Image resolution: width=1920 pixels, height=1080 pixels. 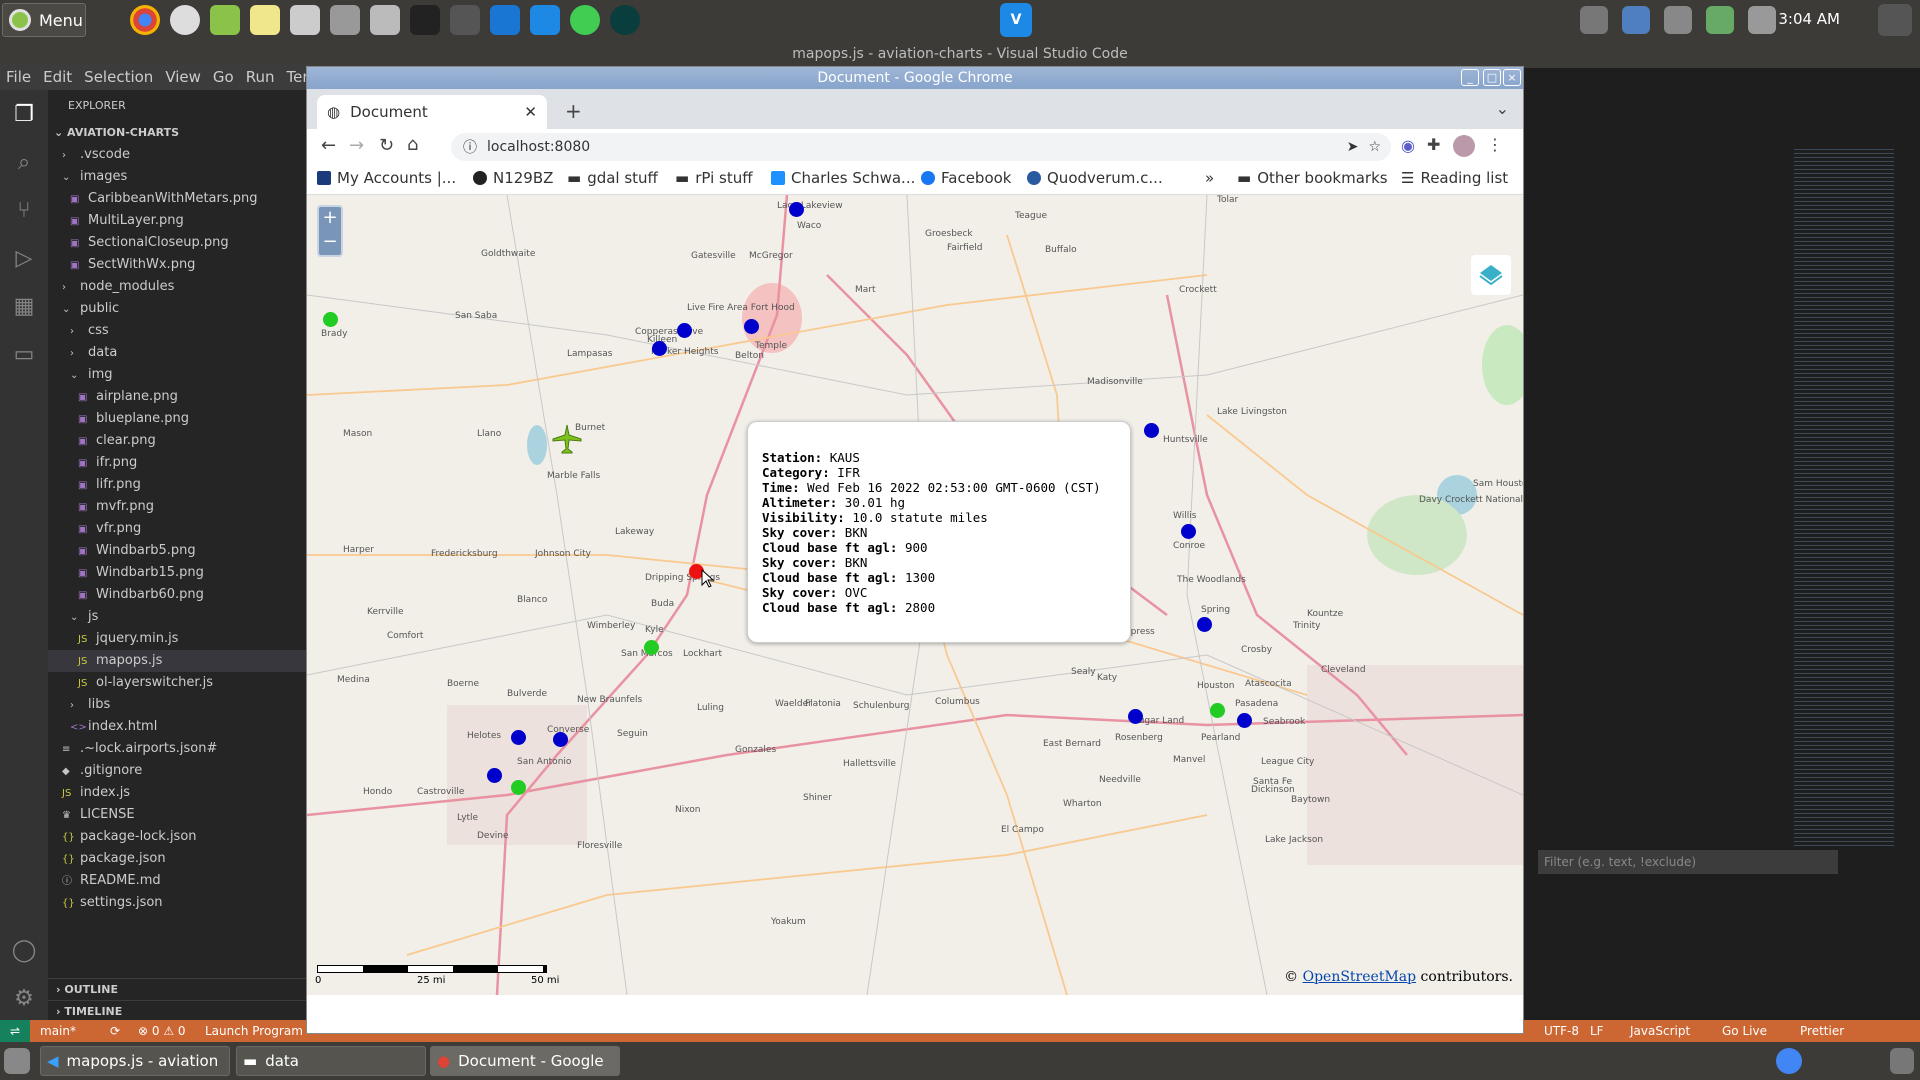 What do you see at coordinates (179, 507) in the screenshot?
I see `tree-file: ▣ mvfr.png` at bounding box center [179, 507].